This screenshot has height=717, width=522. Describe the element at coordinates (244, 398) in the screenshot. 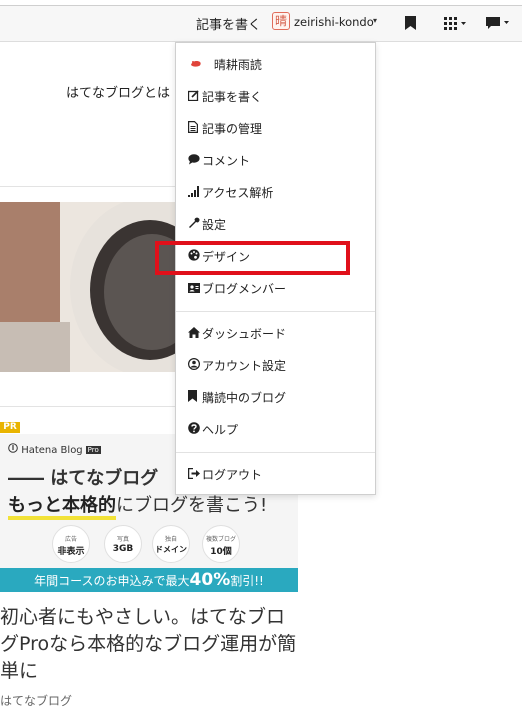

I see `menu-item-label: 購読中のブログ` at that location.